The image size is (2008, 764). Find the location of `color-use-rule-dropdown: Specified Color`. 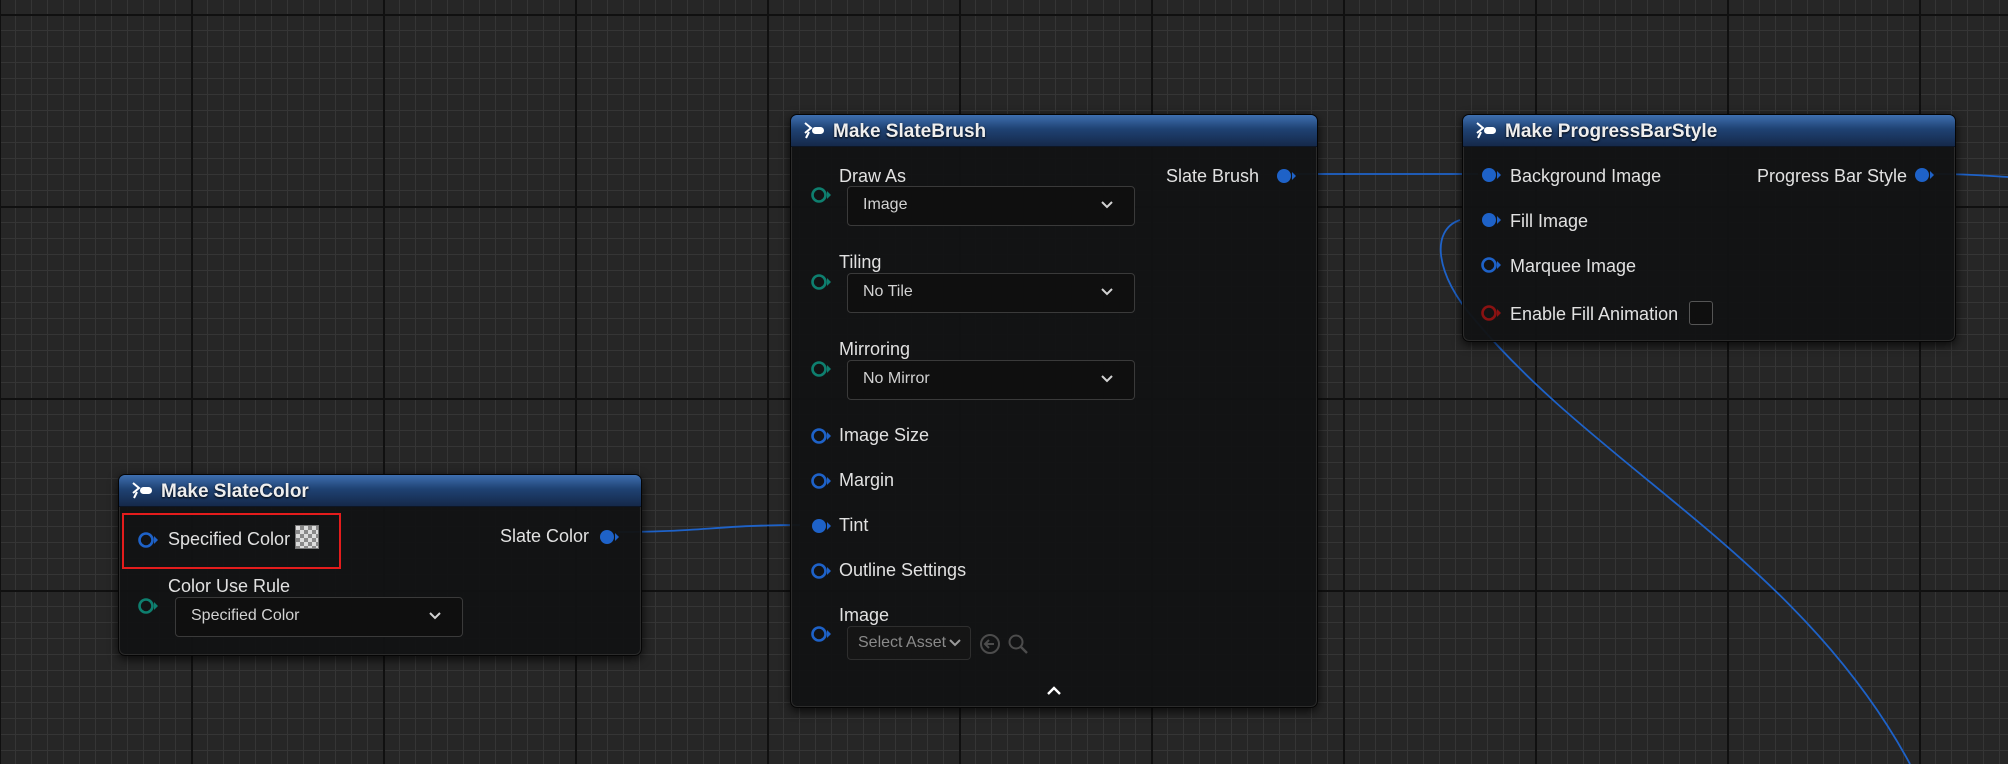

color-use-rule-dropdown: Specified Color is located at coordinates (319, 617).